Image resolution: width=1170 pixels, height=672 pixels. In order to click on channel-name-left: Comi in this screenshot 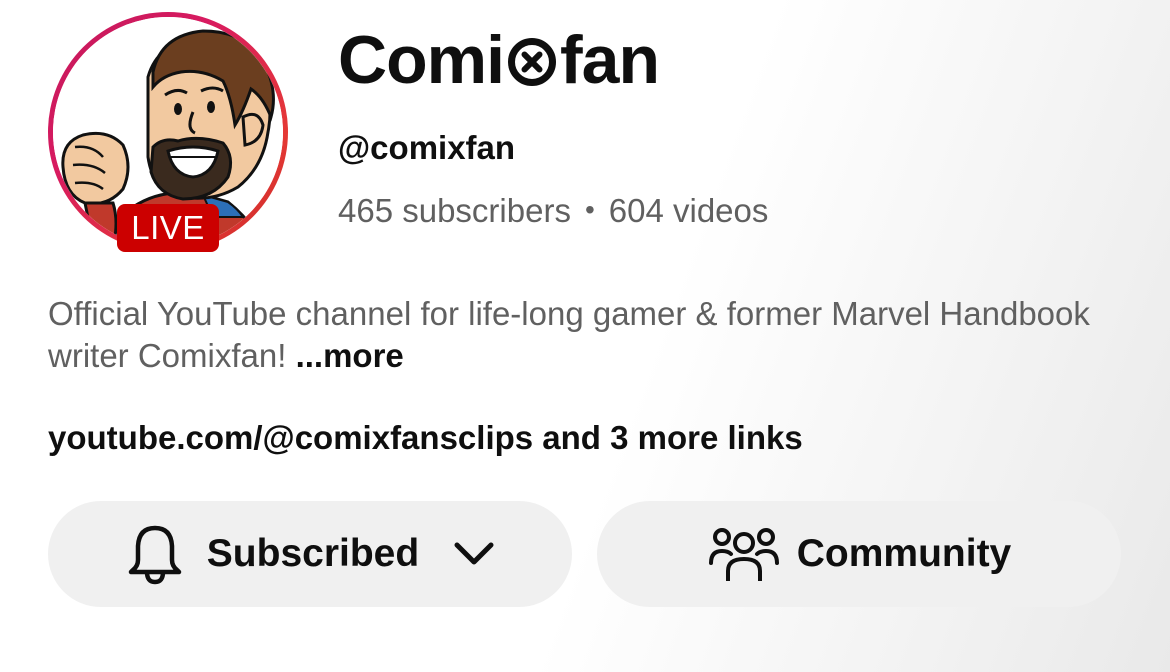, I will do `click(421, 60)`.